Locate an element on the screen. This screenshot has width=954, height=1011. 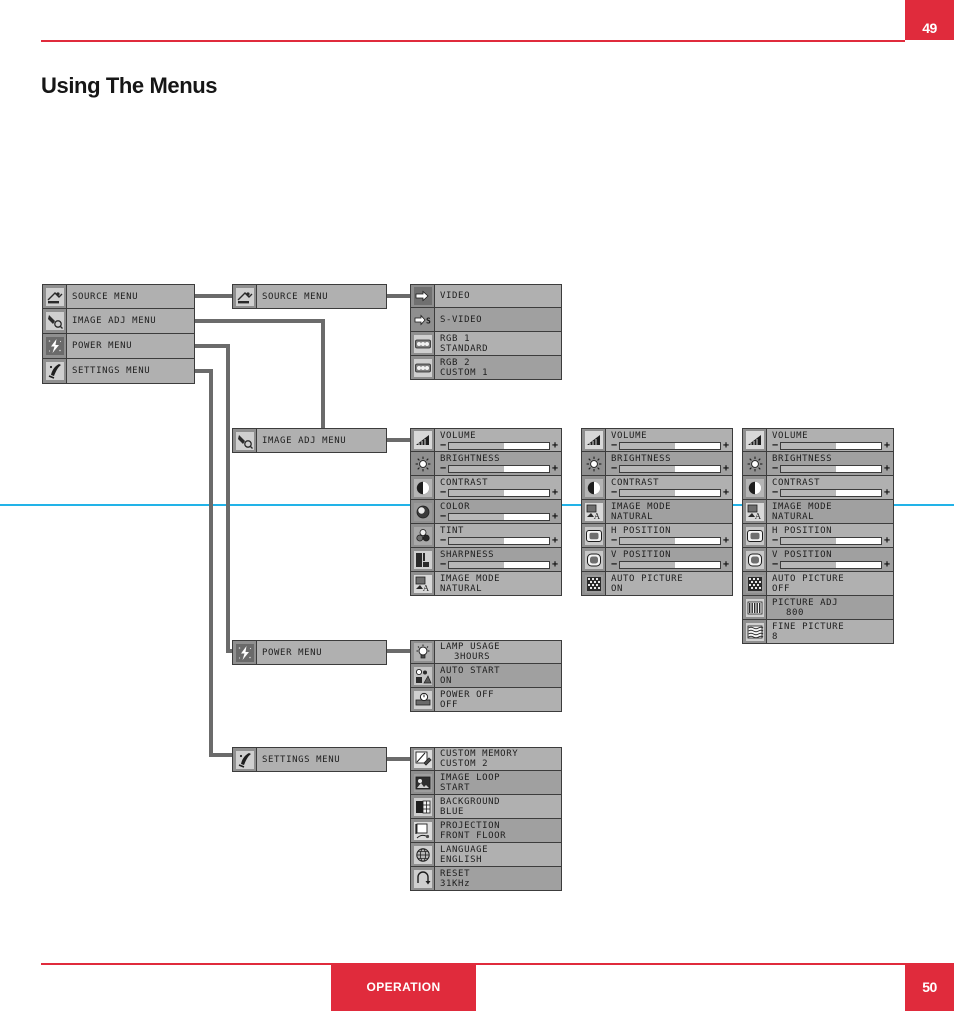
rgb-manual-item-fine-picture: FINE PICTURE 8 is located at coordinates (818, 632).